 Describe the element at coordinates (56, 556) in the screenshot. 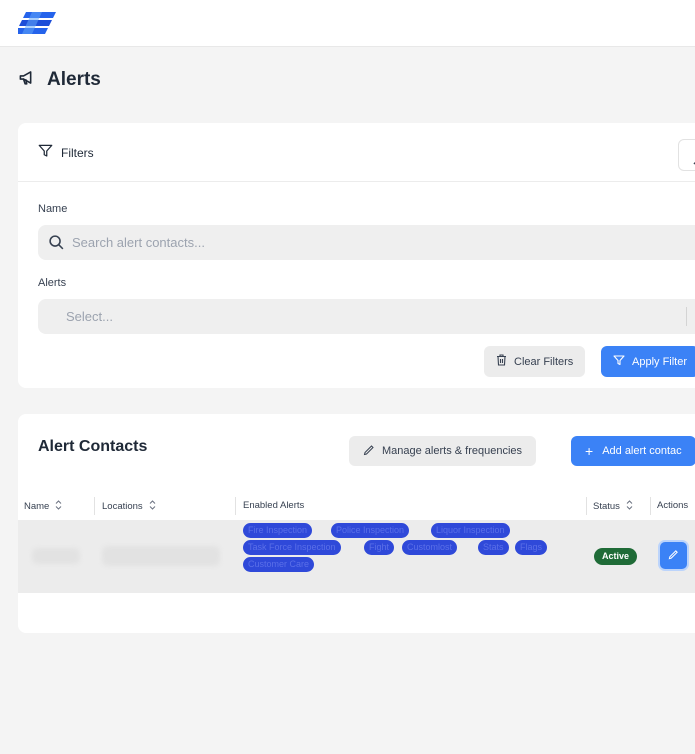

I see `redacted-name` at that location.